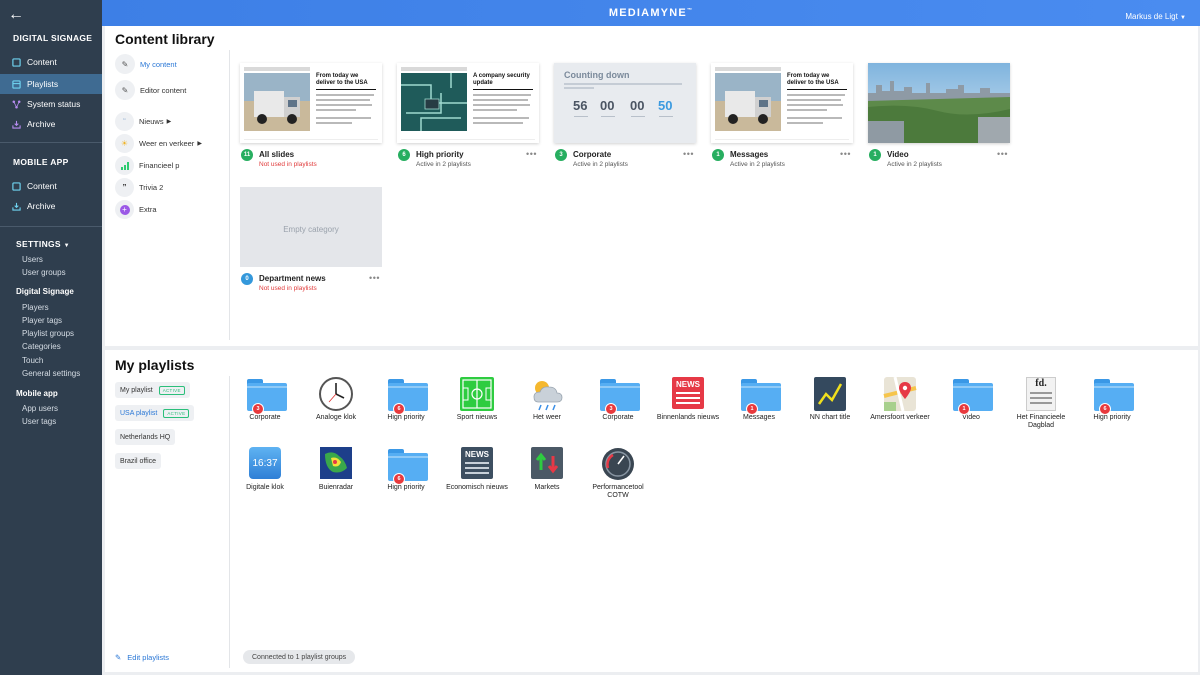  What do you see at coordinates (311, 227) in the screenshot?
I see `card-thumbnail: Empty category` at bounding box center [311, 227].